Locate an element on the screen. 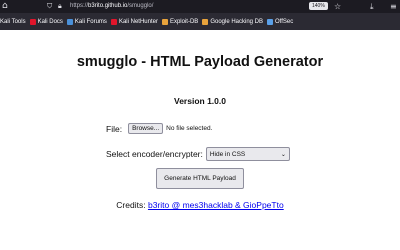 Image resolution: width=400 pixels, height=250 pixels. offsec-icon is located at coordinates (270, 21).